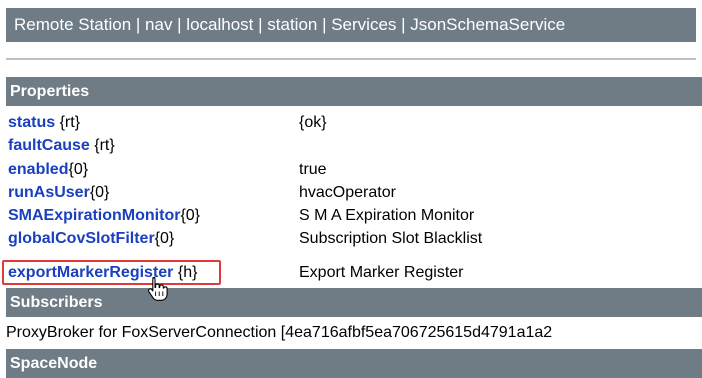  I want to click on divider, so click(351, 59).